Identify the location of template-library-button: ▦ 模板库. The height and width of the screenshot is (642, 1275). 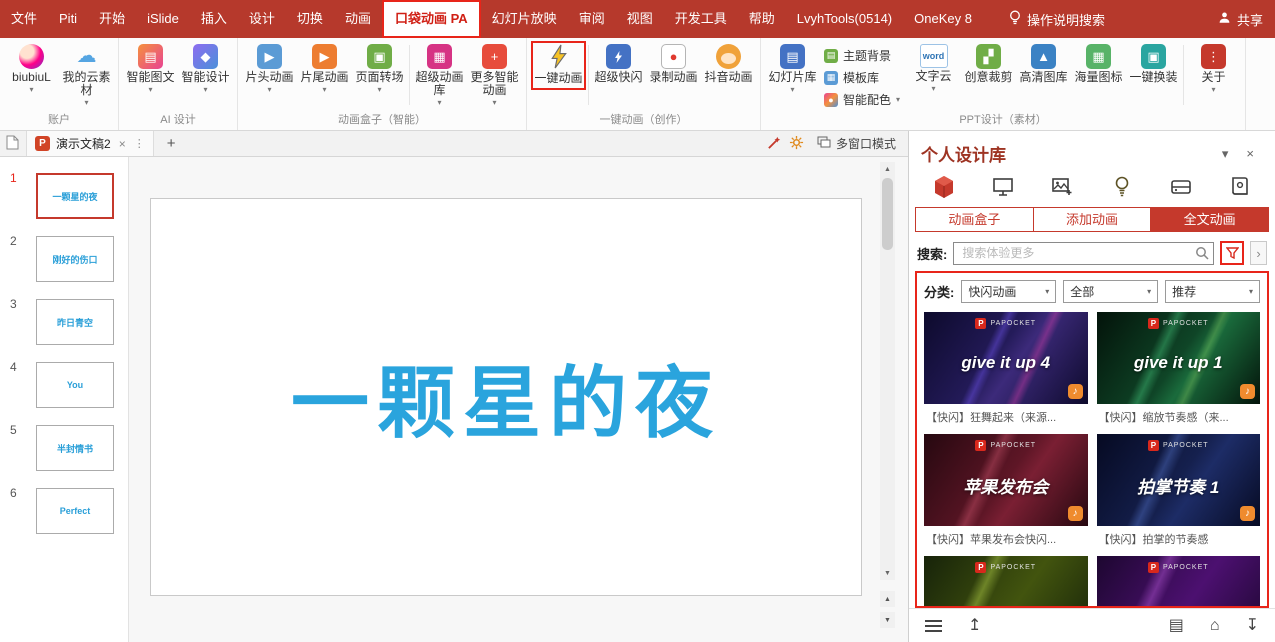
(862, 77).